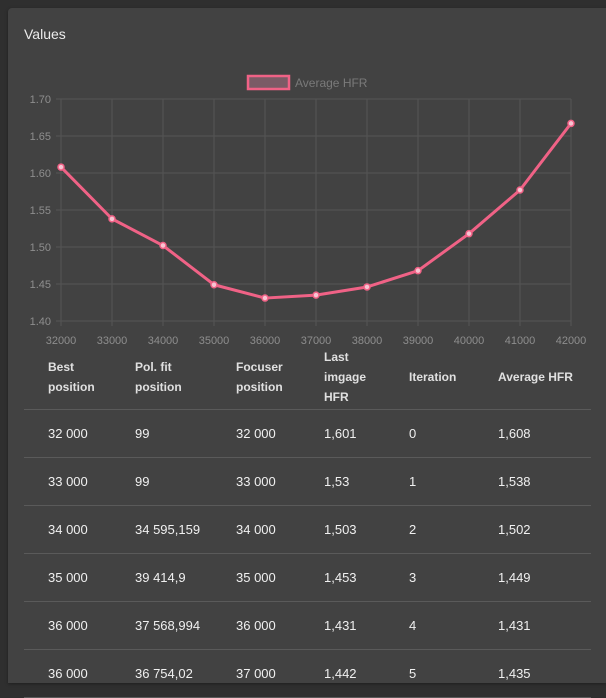 The height and width of the screenshot is (698, 606). Describe the element at coordinates (532, 433) in the screenshot. I see `cell-average-hfr: 1,608` at that location.